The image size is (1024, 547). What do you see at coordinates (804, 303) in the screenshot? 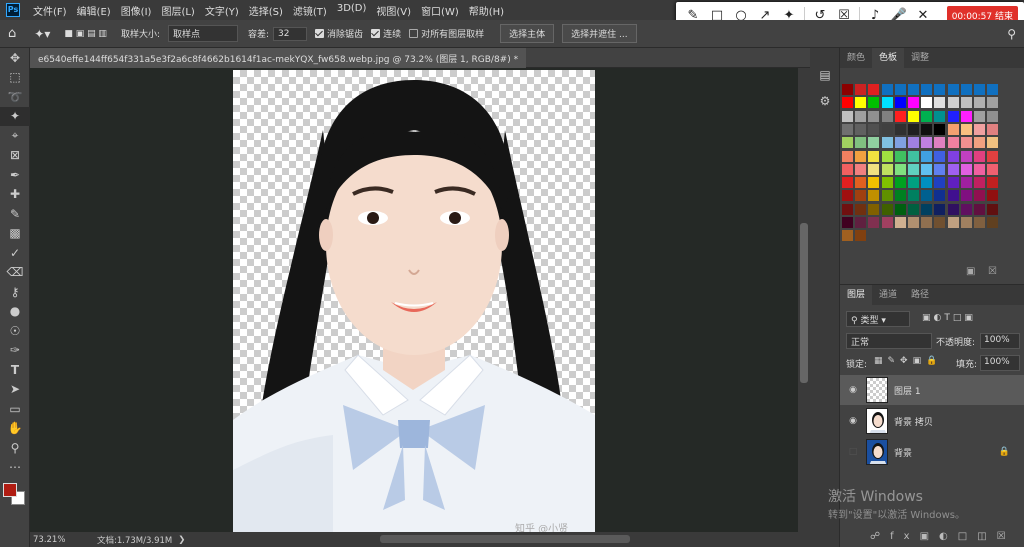
I see `scroll-thumb` at bounding box center [804, 303].